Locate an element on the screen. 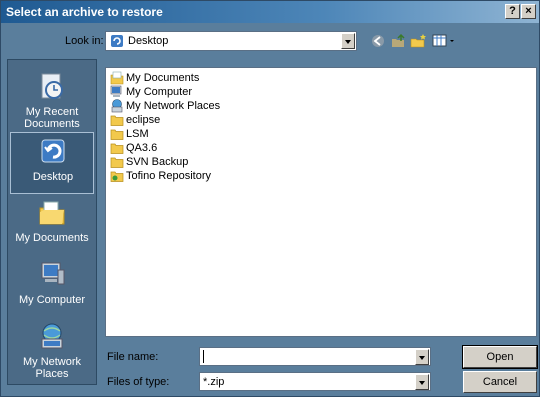 This screenshot has width=540, height=397. place-label: Desktop is located at coordinates (53, 177).